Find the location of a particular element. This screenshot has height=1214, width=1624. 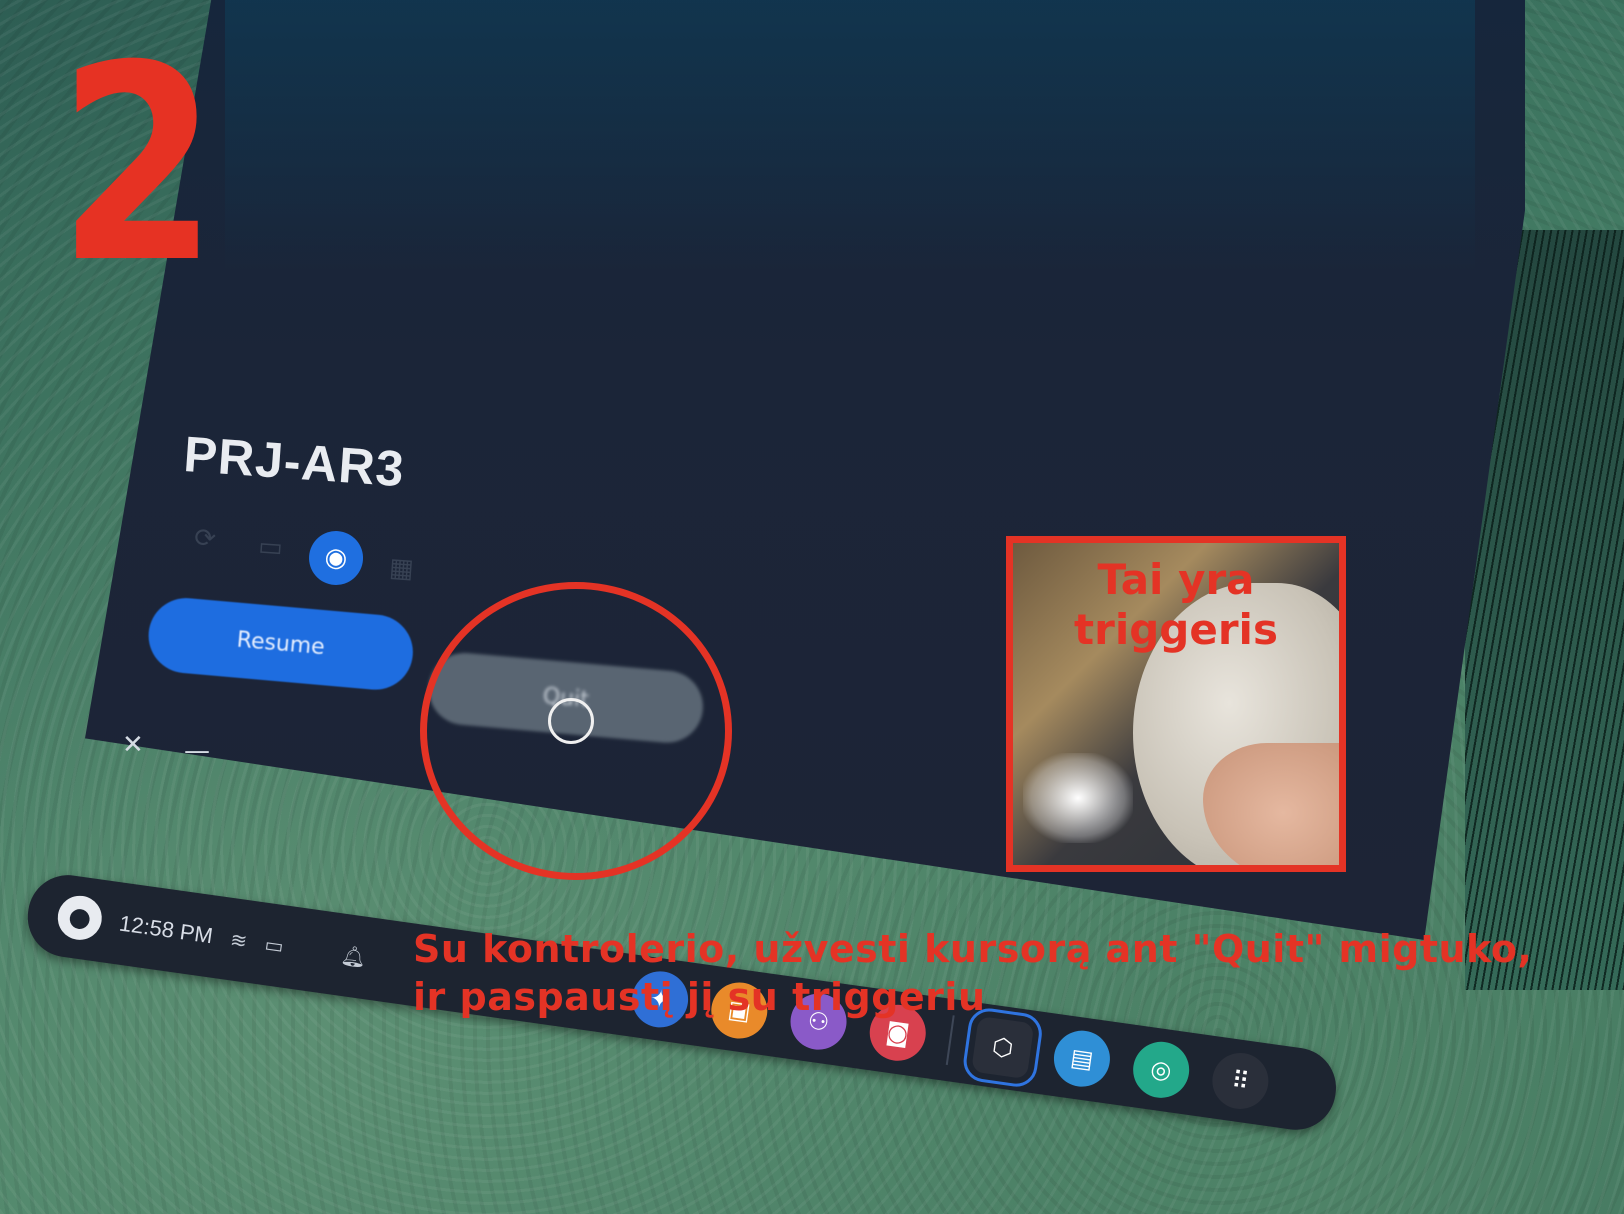

notification-bell-icon: 🔔︎ is located at coordinates (353, 956).